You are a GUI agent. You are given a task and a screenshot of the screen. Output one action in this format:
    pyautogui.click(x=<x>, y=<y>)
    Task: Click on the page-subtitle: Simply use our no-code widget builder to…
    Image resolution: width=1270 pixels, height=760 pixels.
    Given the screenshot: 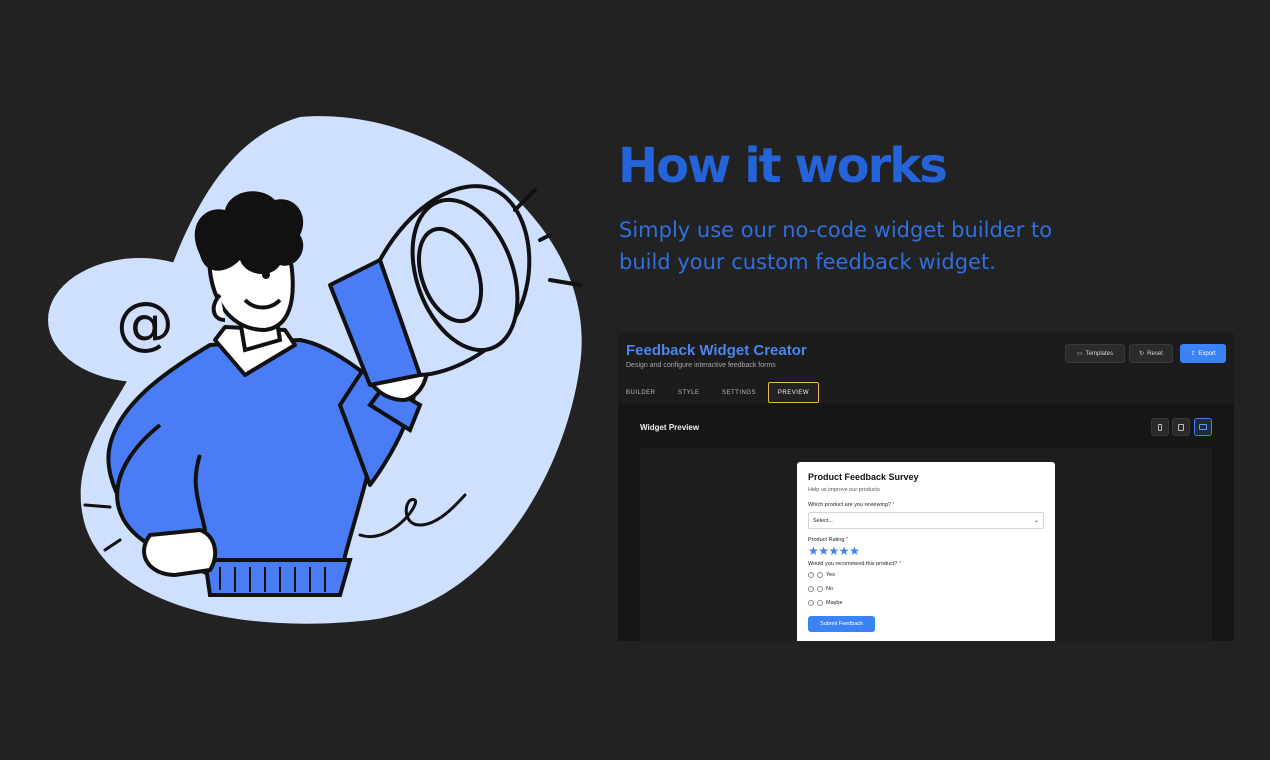 What is the action you would take?
    pyautogui.click(x=836, y=246)
    